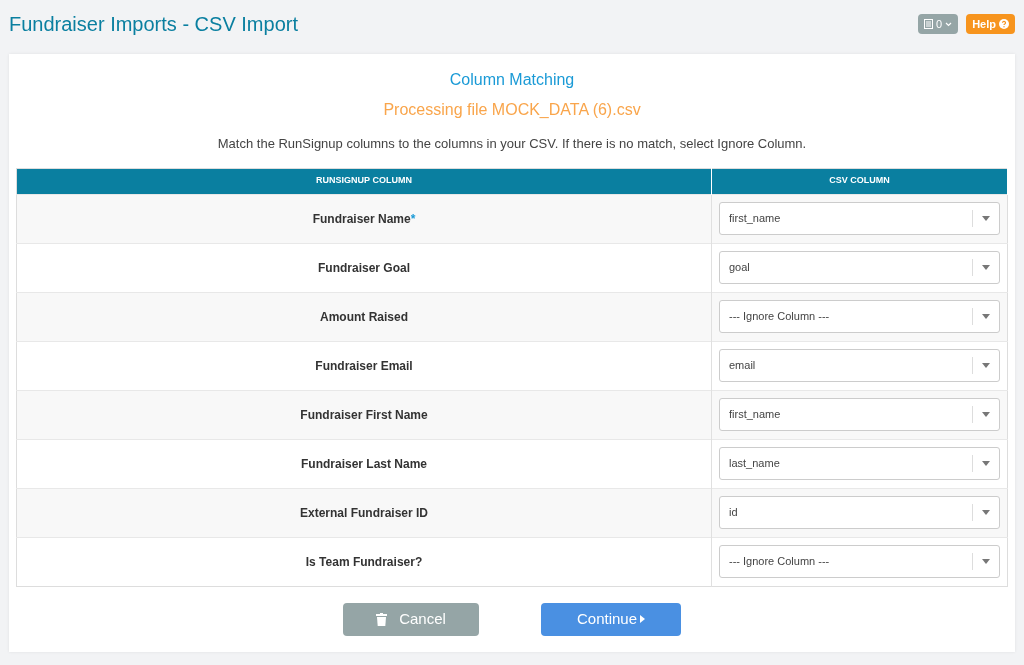 The height and width of the screenshot is (665, 1024). I want to click on page-title: Fundraiser Imports - CSV Import, so click(153, 24).